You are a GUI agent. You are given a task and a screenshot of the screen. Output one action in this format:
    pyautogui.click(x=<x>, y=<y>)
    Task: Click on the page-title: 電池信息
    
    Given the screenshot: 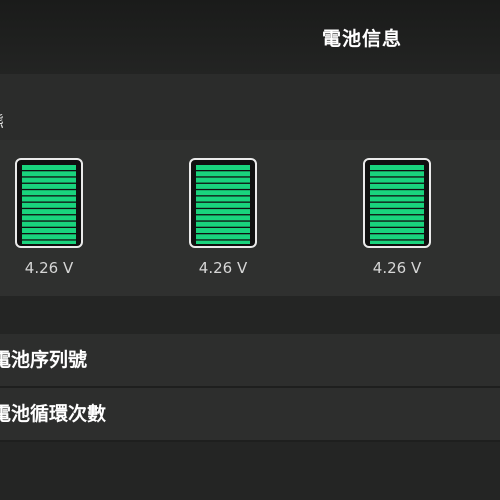 What is the action you would take?
    pyautogui.click(x=362, y=39)
    